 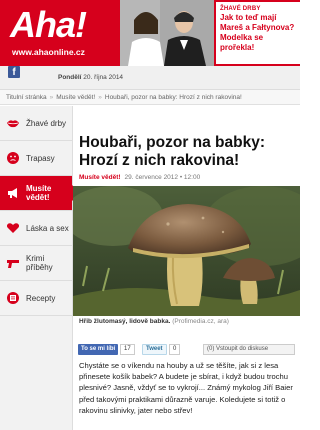 I want to click on lips-icon, so click(x=13, y=123).